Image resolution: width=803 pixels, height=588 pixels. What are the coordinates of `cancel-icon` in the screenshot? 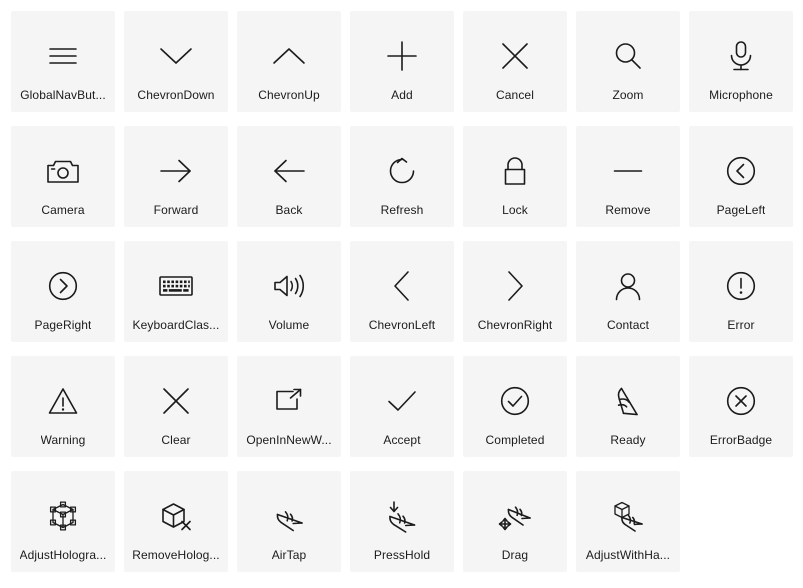 It's located at (515, 56).